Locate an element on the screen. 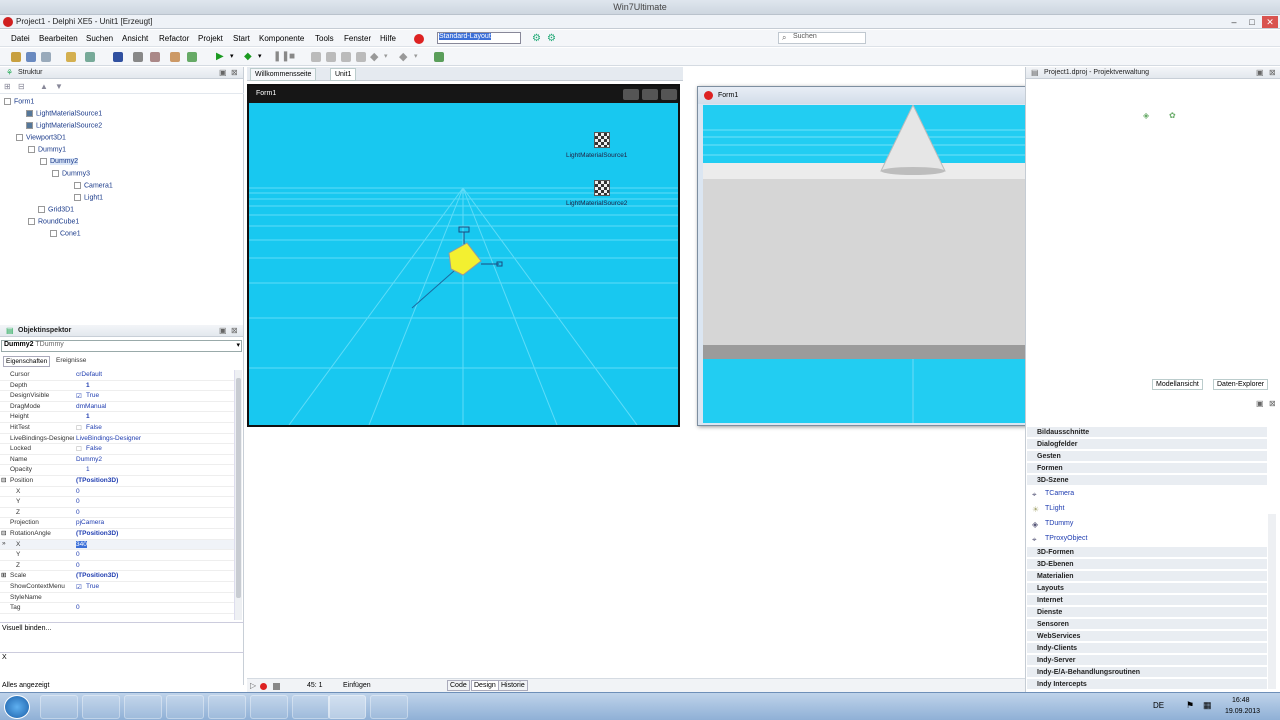 This screenshot has width=1280, height=720. save-all-icon is located at coordinates (138, 57).